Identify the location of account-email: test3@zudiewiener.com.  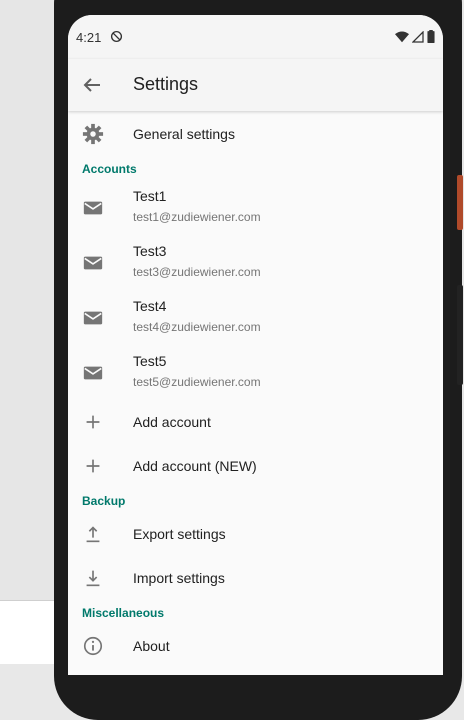
(197, 272).